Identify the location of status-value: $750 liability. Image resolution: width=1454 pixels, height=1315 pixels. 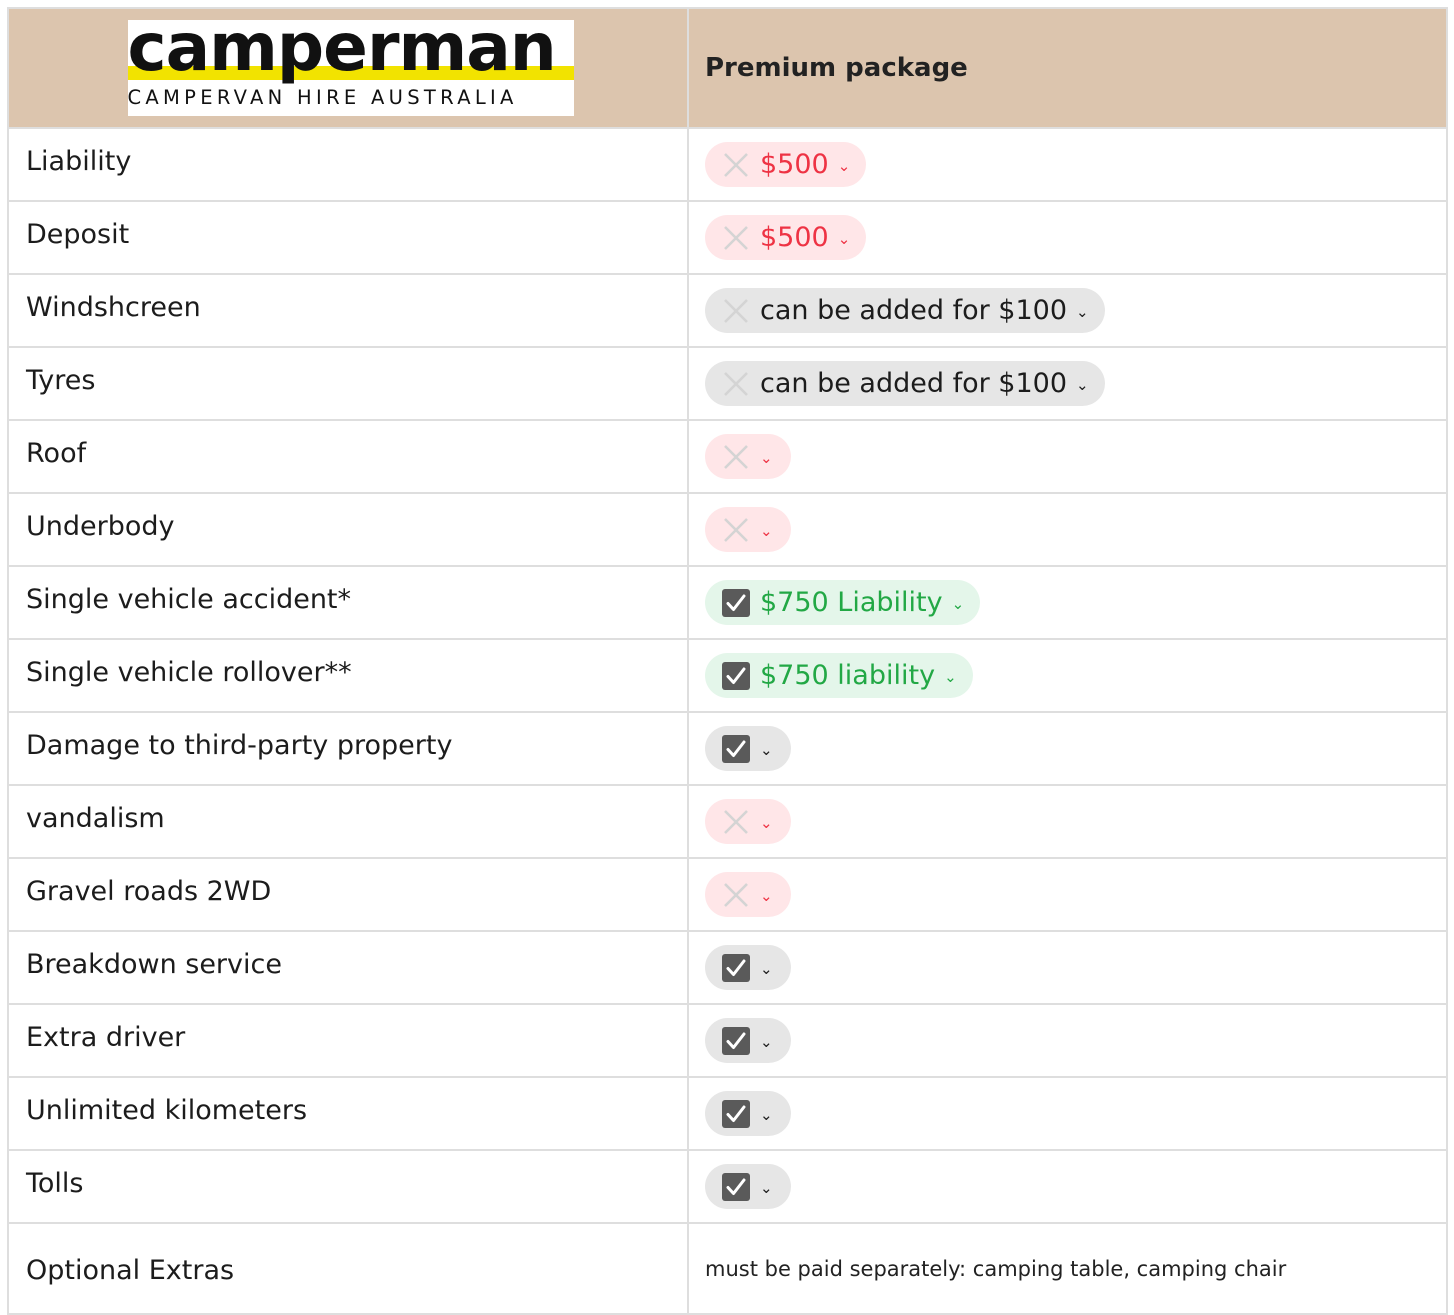
(848, 675).